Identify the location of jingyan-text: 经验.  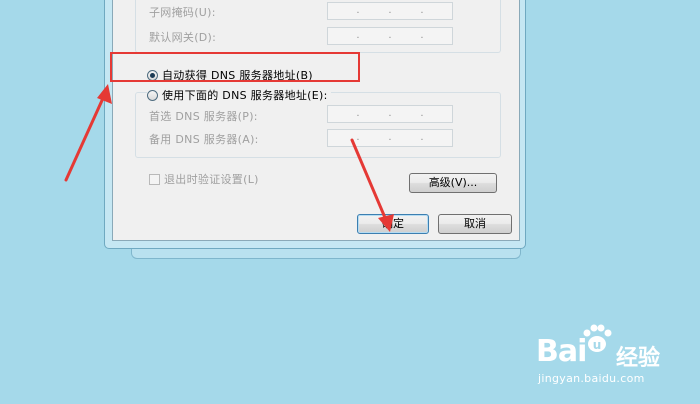
(638, 358).